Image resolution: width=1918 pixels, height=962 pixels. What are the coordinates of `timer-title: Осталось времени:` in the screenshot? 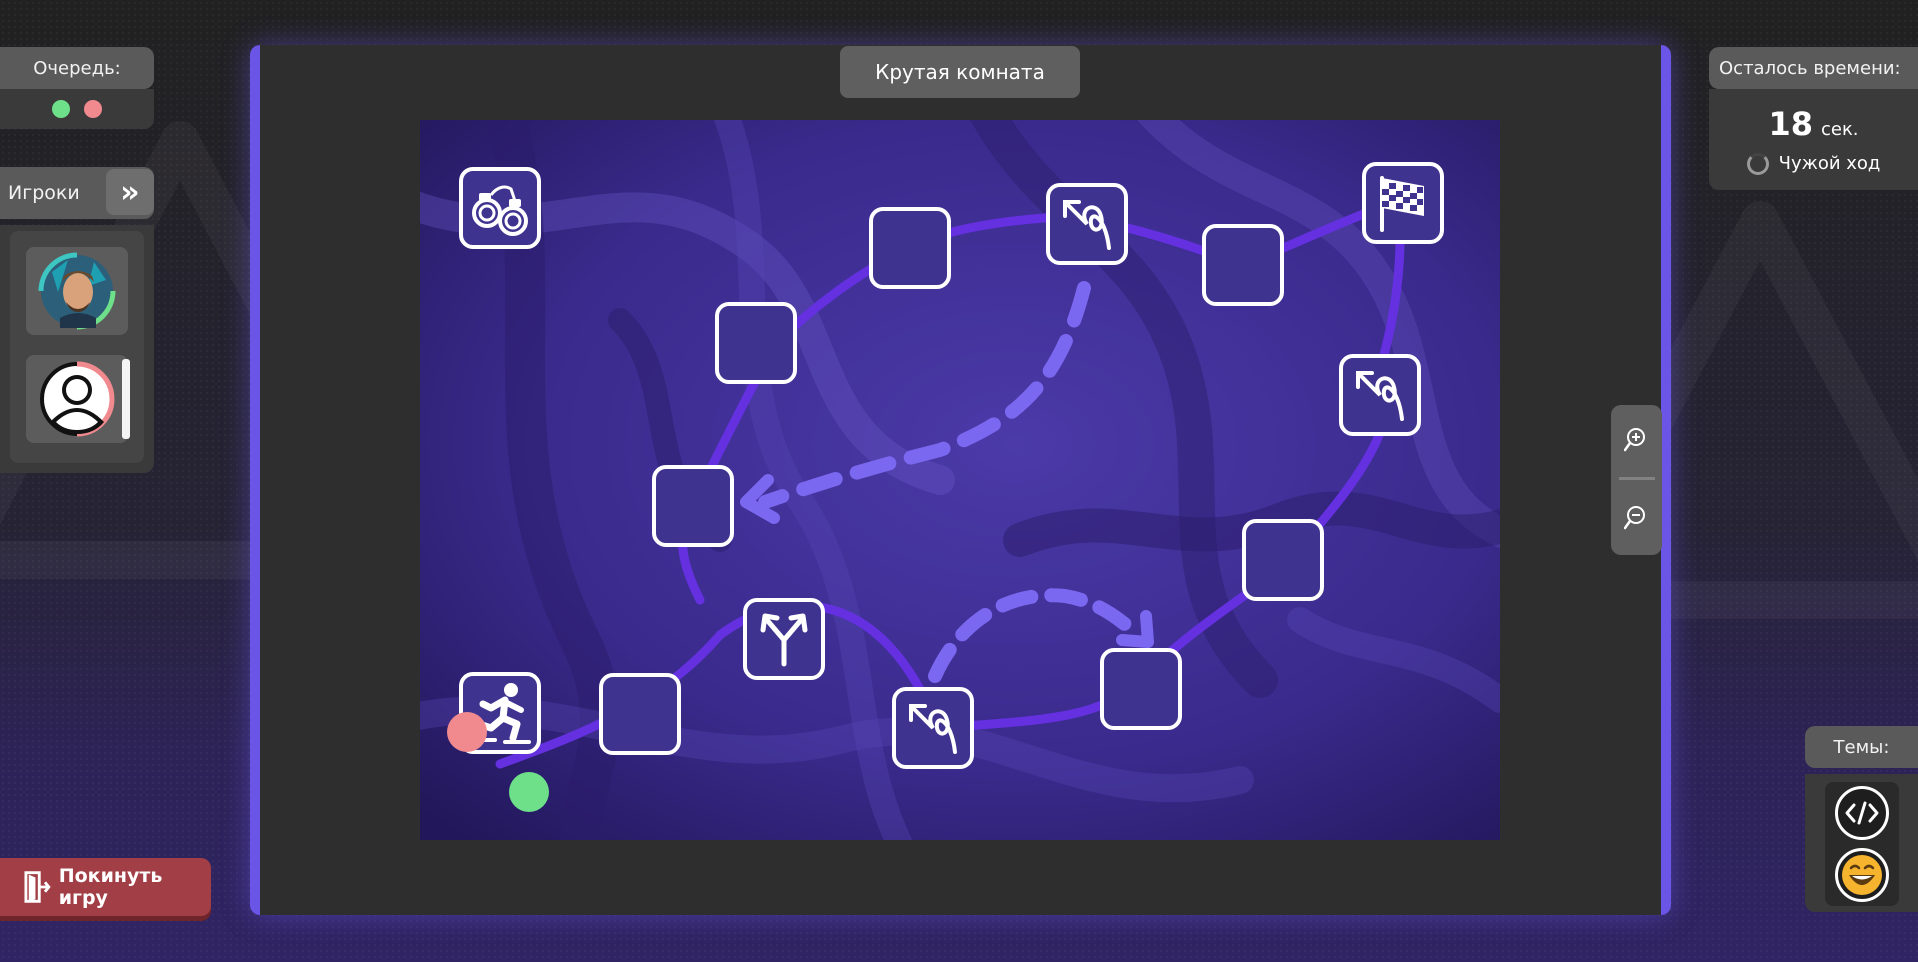 It's located at (1813, 68).